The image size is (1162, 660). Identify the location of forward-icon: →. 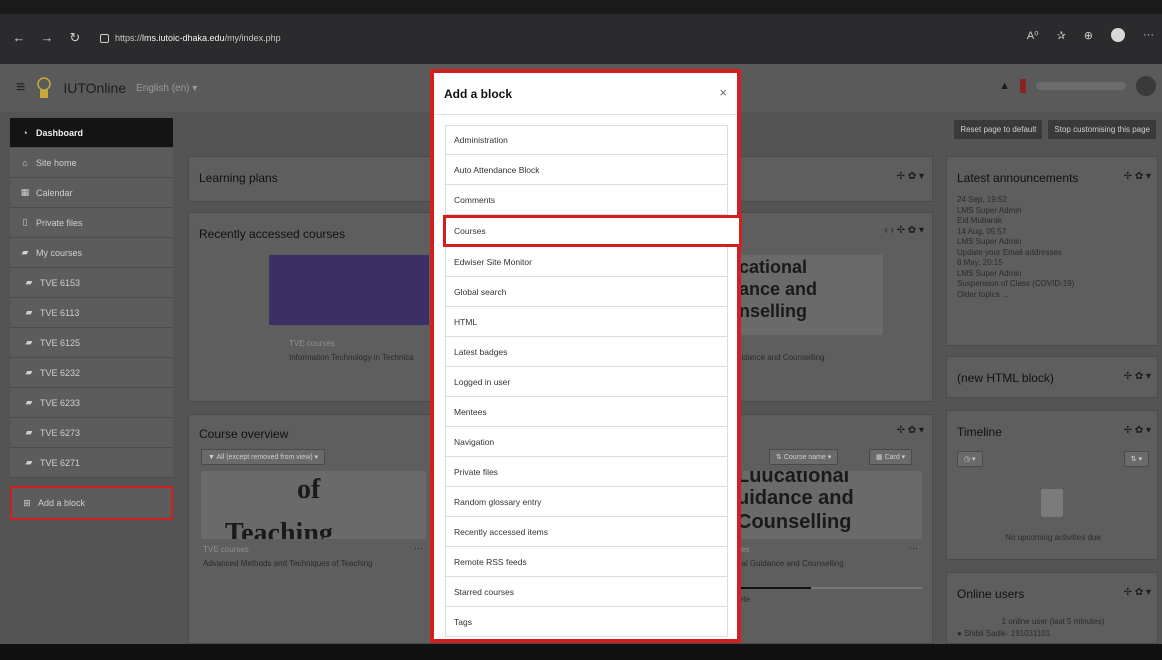
(47, 38).